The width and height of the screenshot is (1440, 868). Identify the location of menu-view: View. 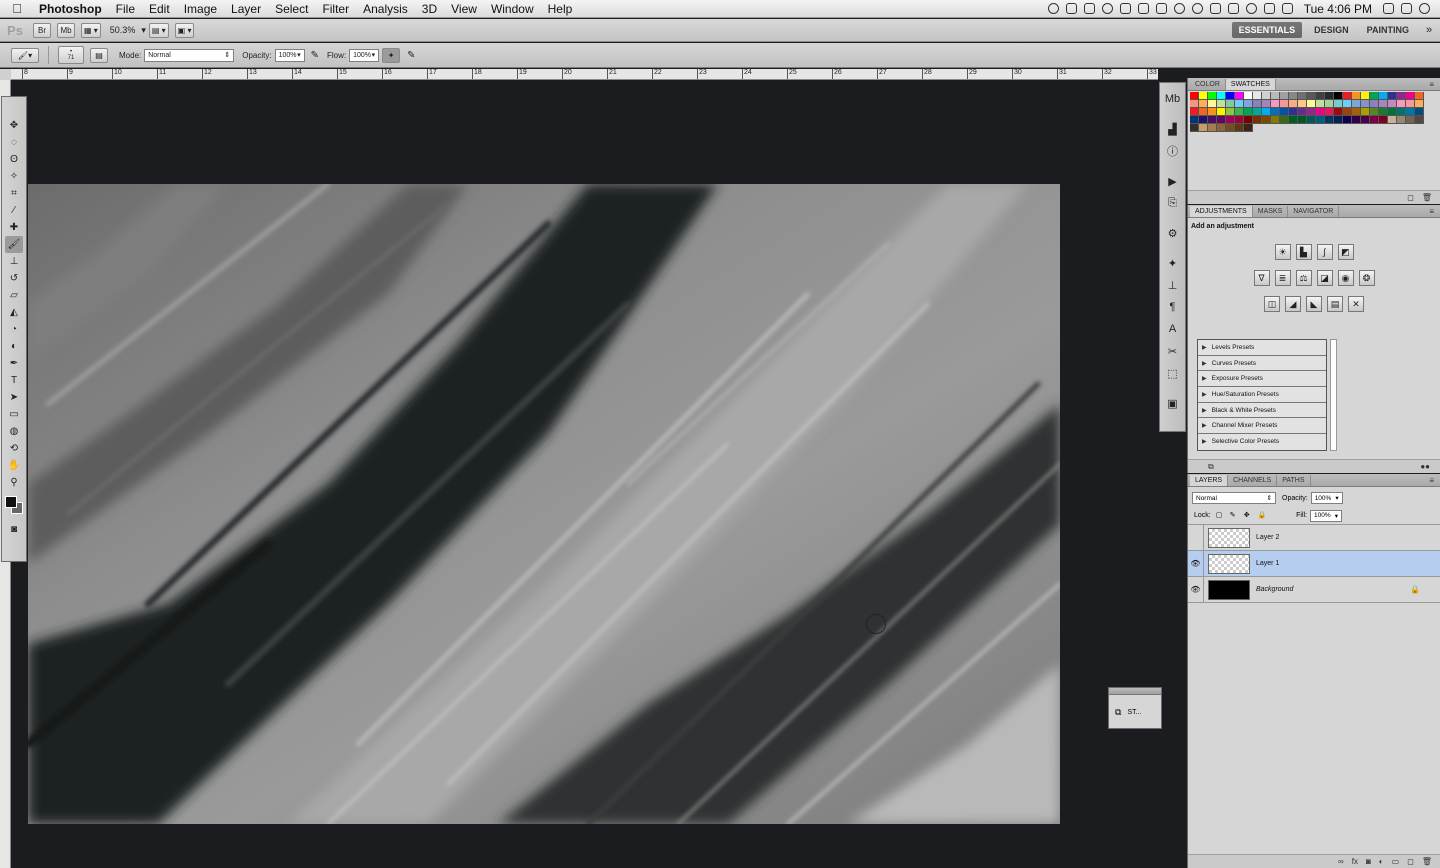
(464, 9).